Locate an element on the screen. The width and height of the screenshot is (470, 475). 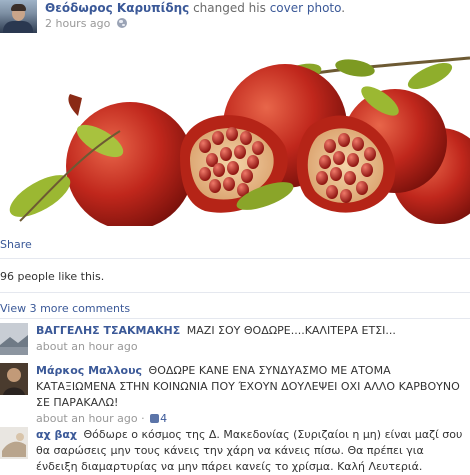
comment-like-count: 4 is located at coordinates (163, 418).